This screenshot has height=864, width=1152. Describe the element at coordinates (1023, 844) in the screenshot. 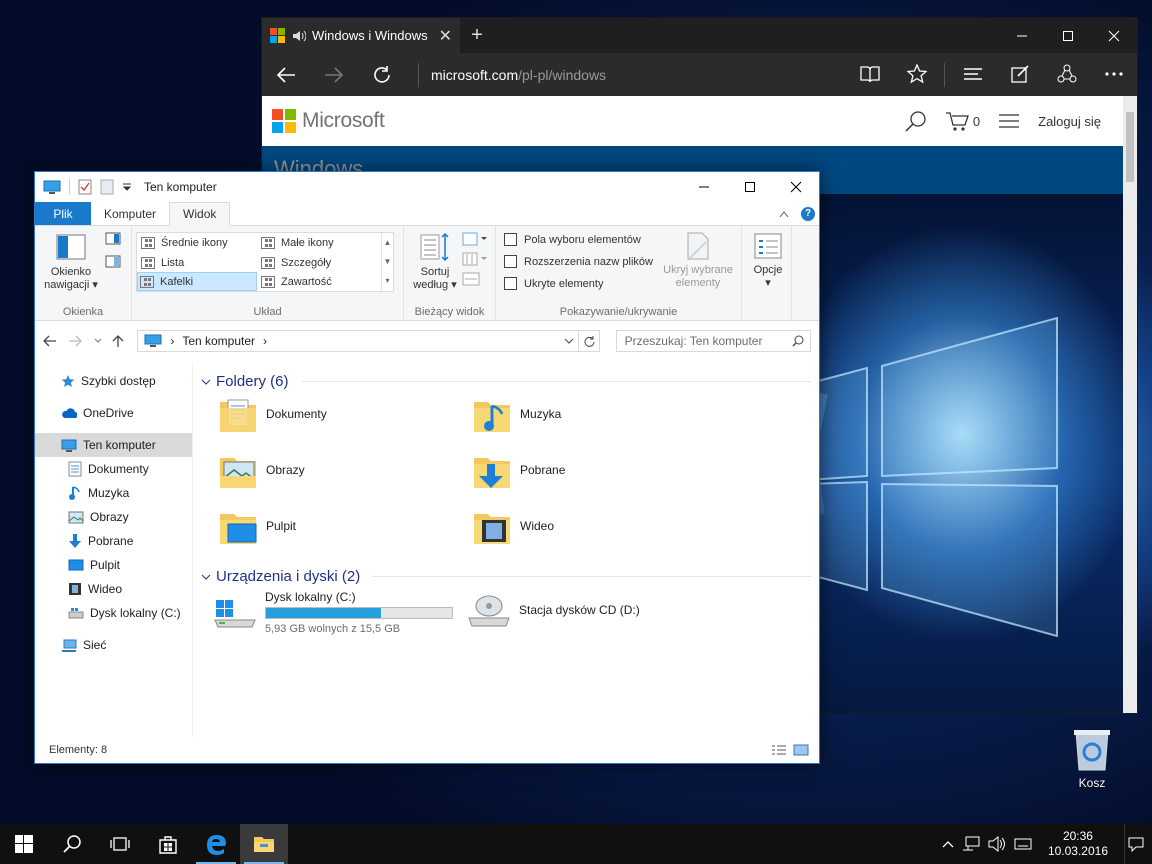

I see `keyboard-icon` at that location.